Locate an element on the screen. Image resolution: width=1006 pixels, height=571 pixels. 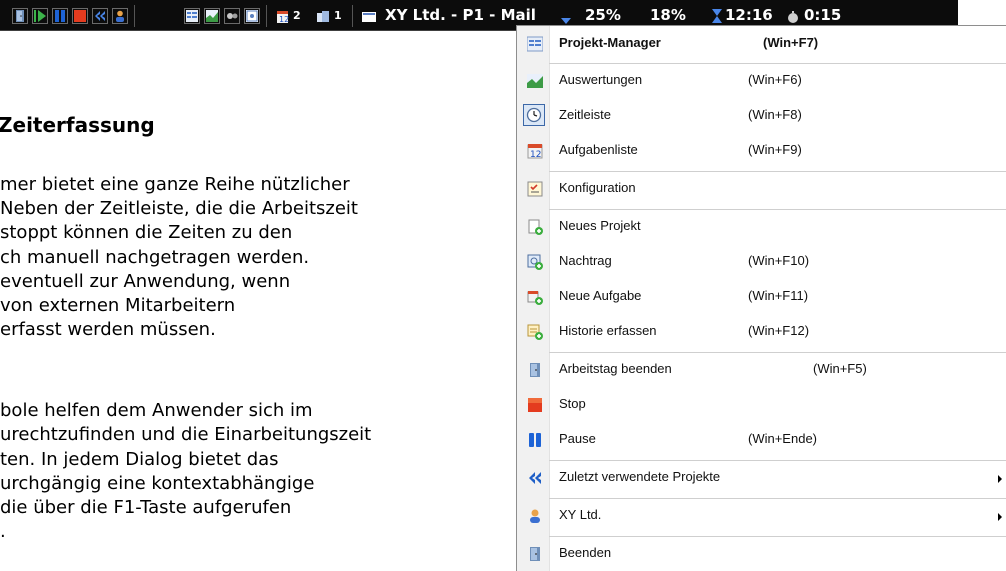
percent-1: 25% is located at coordinates (603, 15).